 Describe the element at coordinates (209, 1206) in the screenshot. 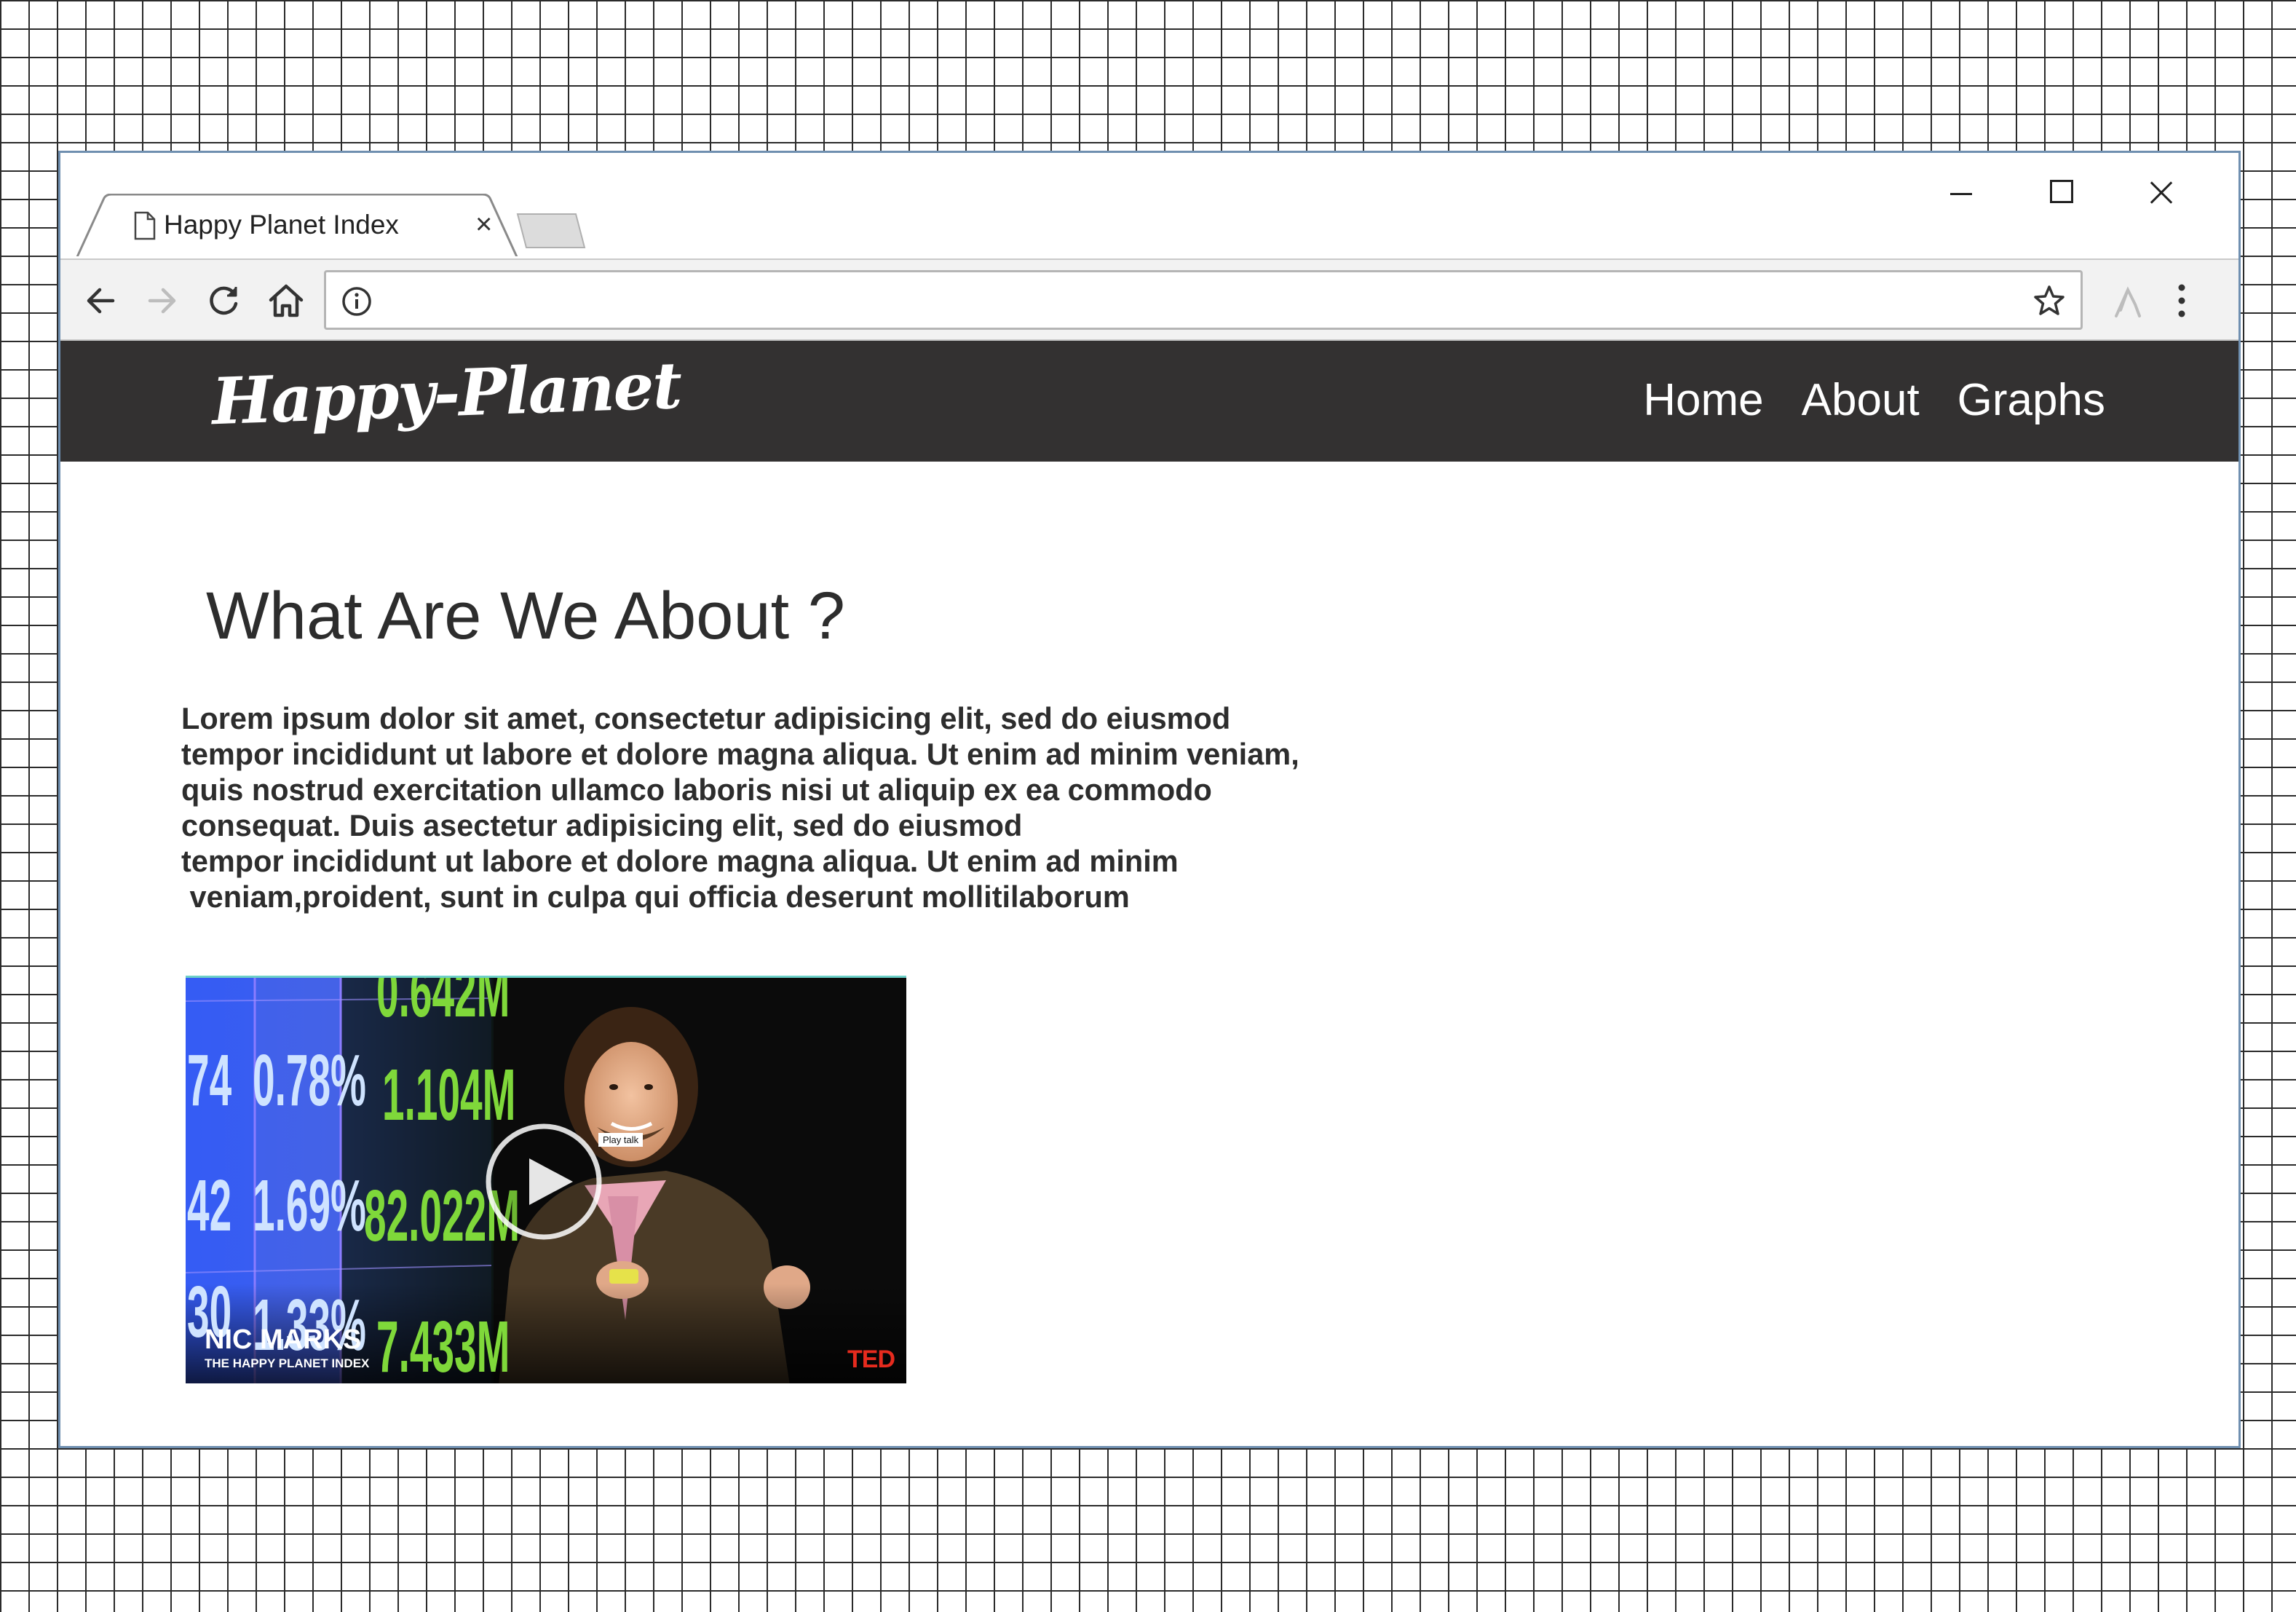

I see `ticker-value: 42` at that location.